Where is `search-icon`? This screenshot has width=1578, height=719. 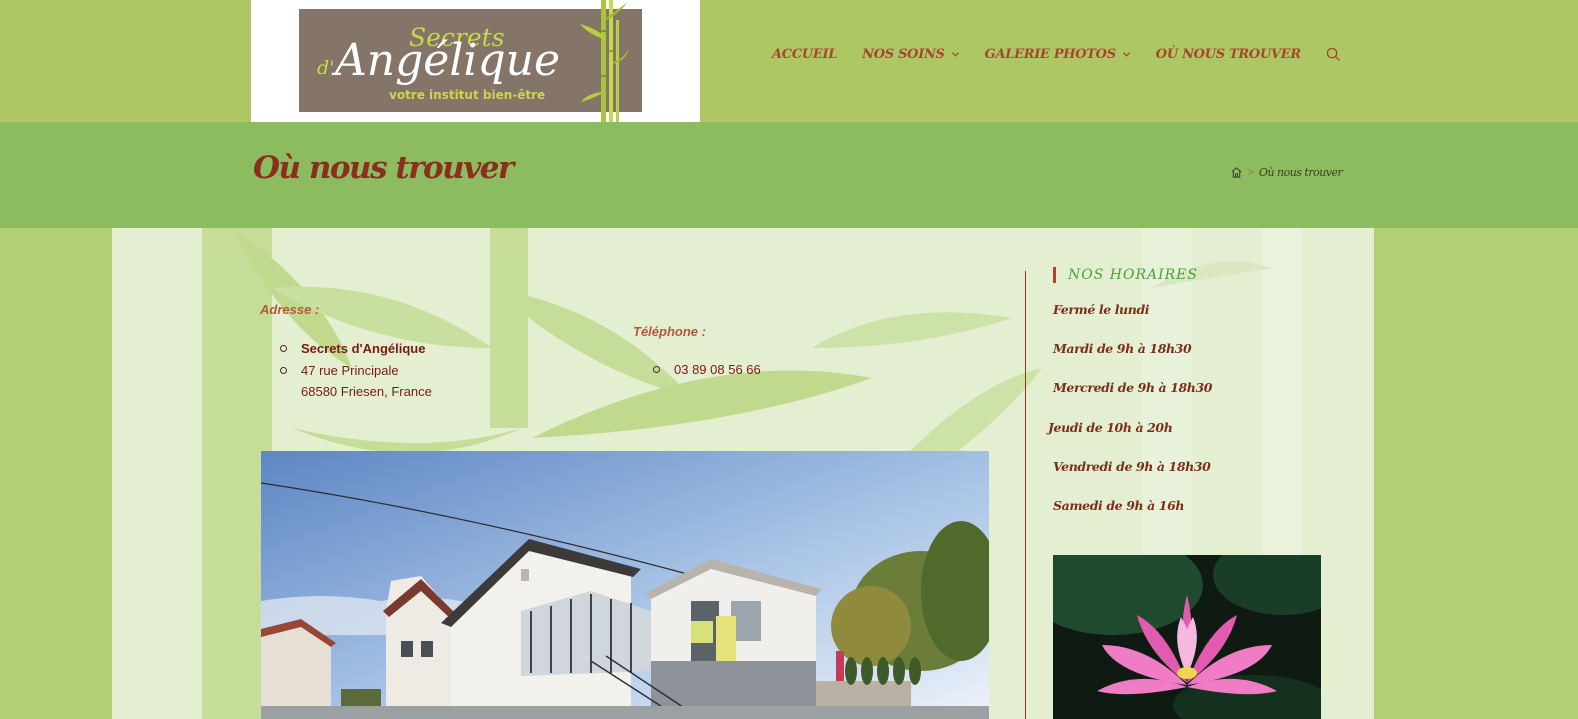
search-icon is located at coordinates (1333, 54).